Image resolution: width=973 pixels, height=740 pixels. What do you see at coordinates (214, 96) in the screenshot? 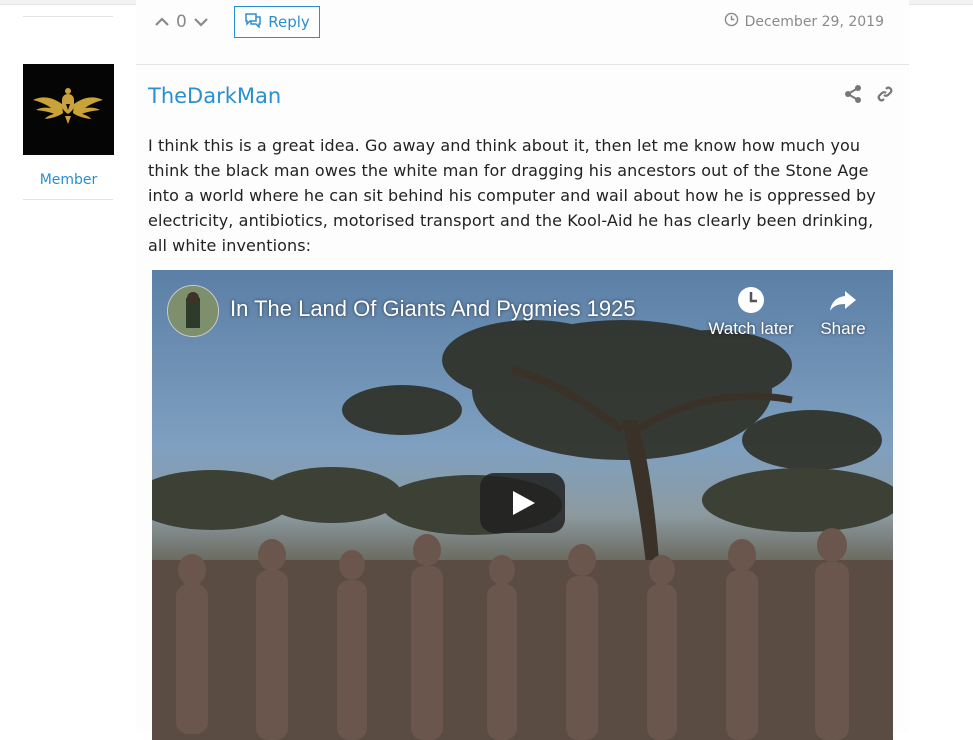
I see `post-author: TheDarkMan` at bounding box center [214, 96].